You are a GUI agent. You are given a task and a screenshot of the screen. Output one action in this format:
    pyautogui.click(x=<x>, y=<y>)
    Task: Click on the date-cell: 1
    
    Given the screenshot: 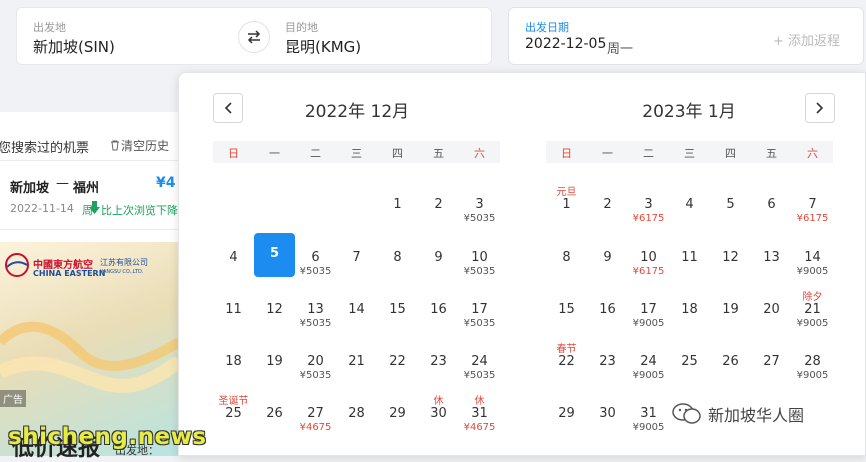 What is the action you would take?
    pyautogui.click(x=397, y=202)
    